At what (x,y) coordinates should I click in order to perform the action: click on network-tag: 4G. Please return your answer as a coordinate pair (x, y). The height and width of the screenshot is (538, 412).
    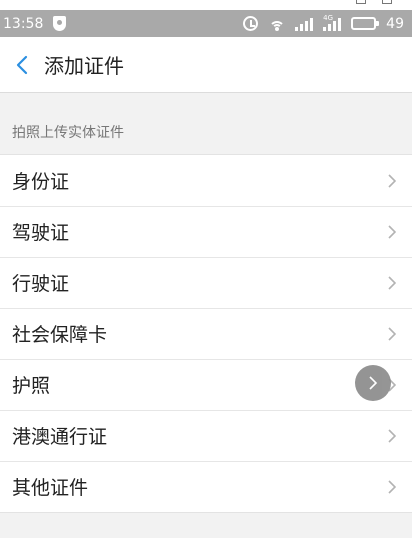
    Looking at the image, I should click on (328, 17).